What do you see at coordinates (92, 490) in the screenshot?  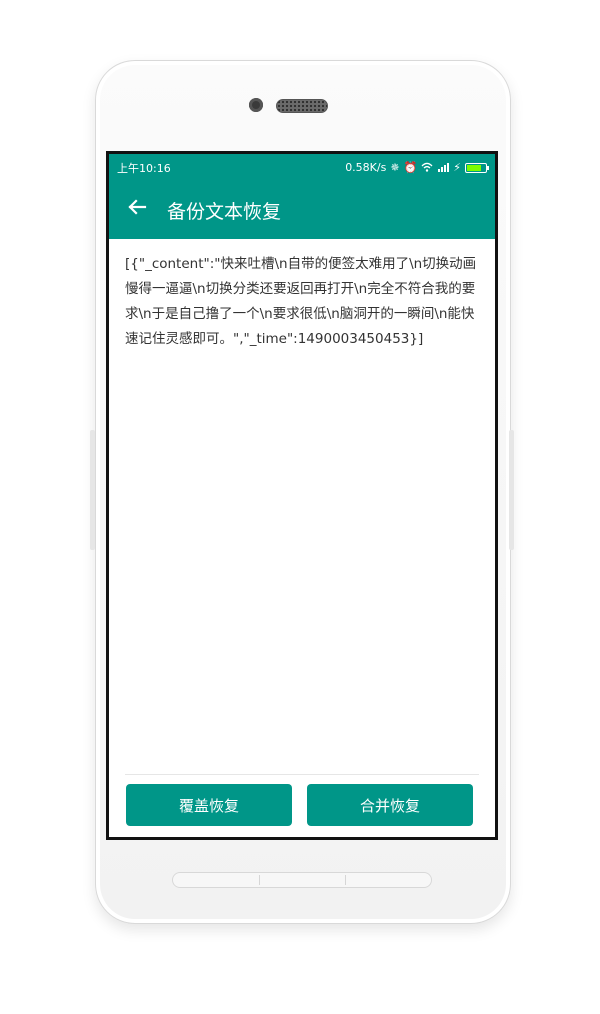 I see `phone-side-button-left` at bounding box center [92, 490].